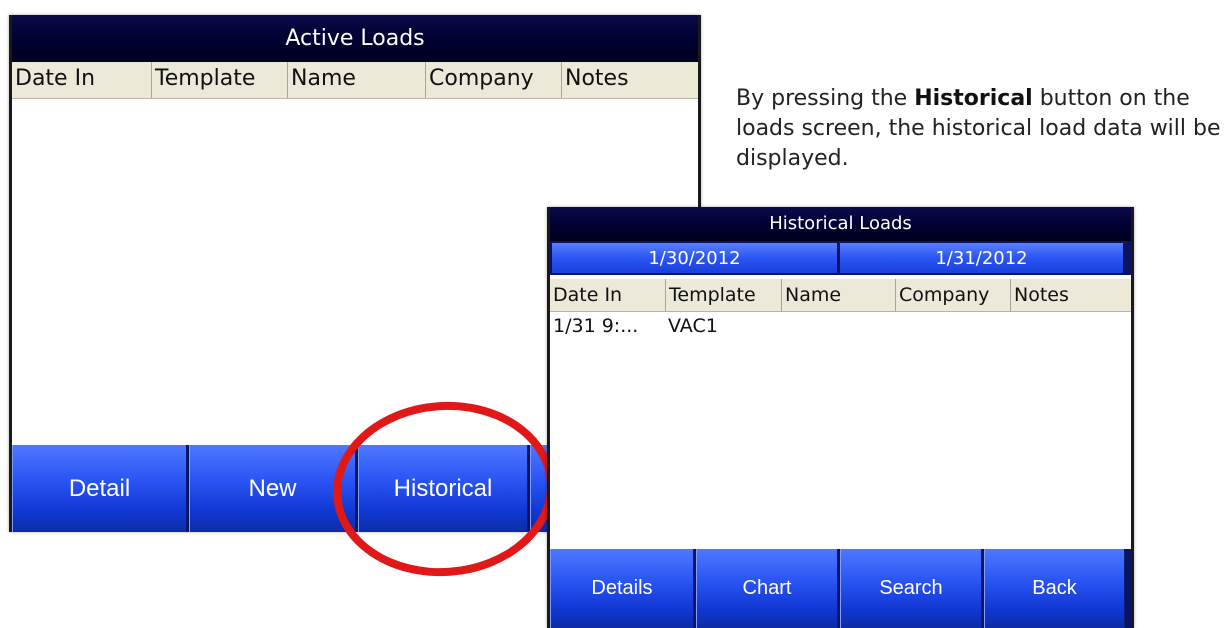 Image resolution: width=1226 pixels, height=628 pixels. What do you see at coordinates (840, 326) in the screenshot?
I see `table-row: 1/31 9:... VAC1` at bounding box center [840, 326].